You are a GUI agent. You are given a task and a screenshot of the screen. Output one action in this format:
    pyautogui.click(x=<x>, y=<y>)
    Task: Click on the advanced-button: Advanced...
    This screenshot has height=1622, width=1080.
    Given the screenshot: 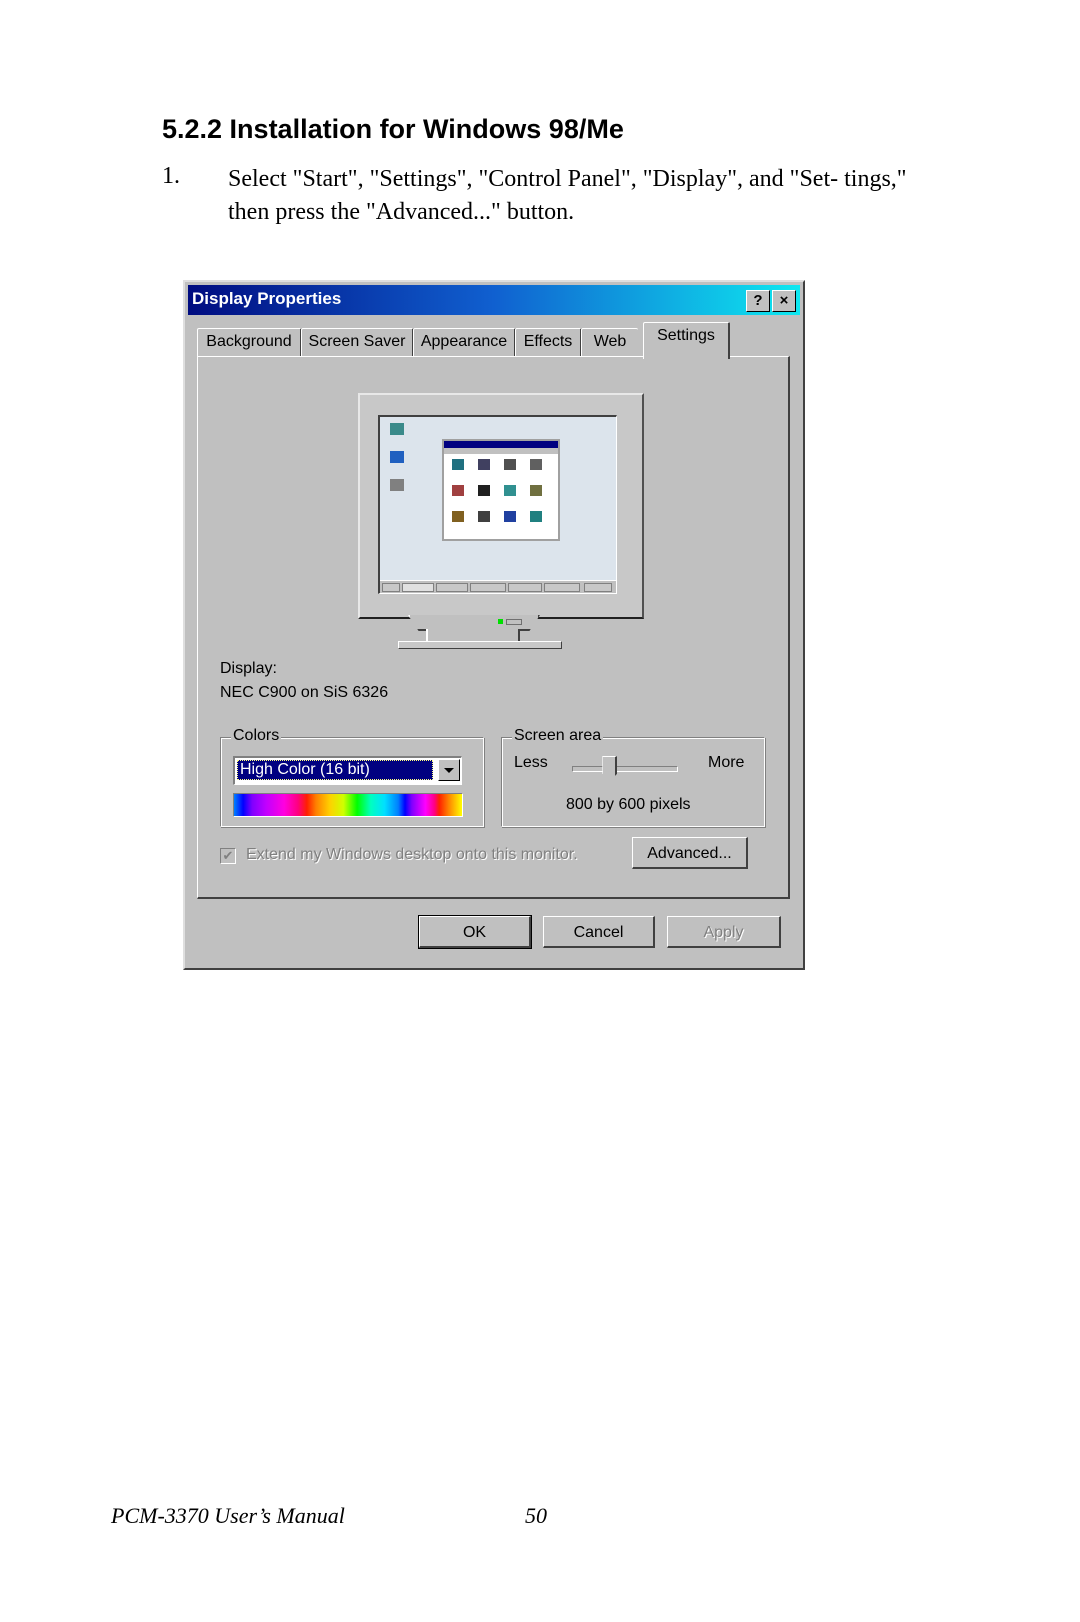 What is the action you would take?
    pyautogui.click(x=690, y=853)
    